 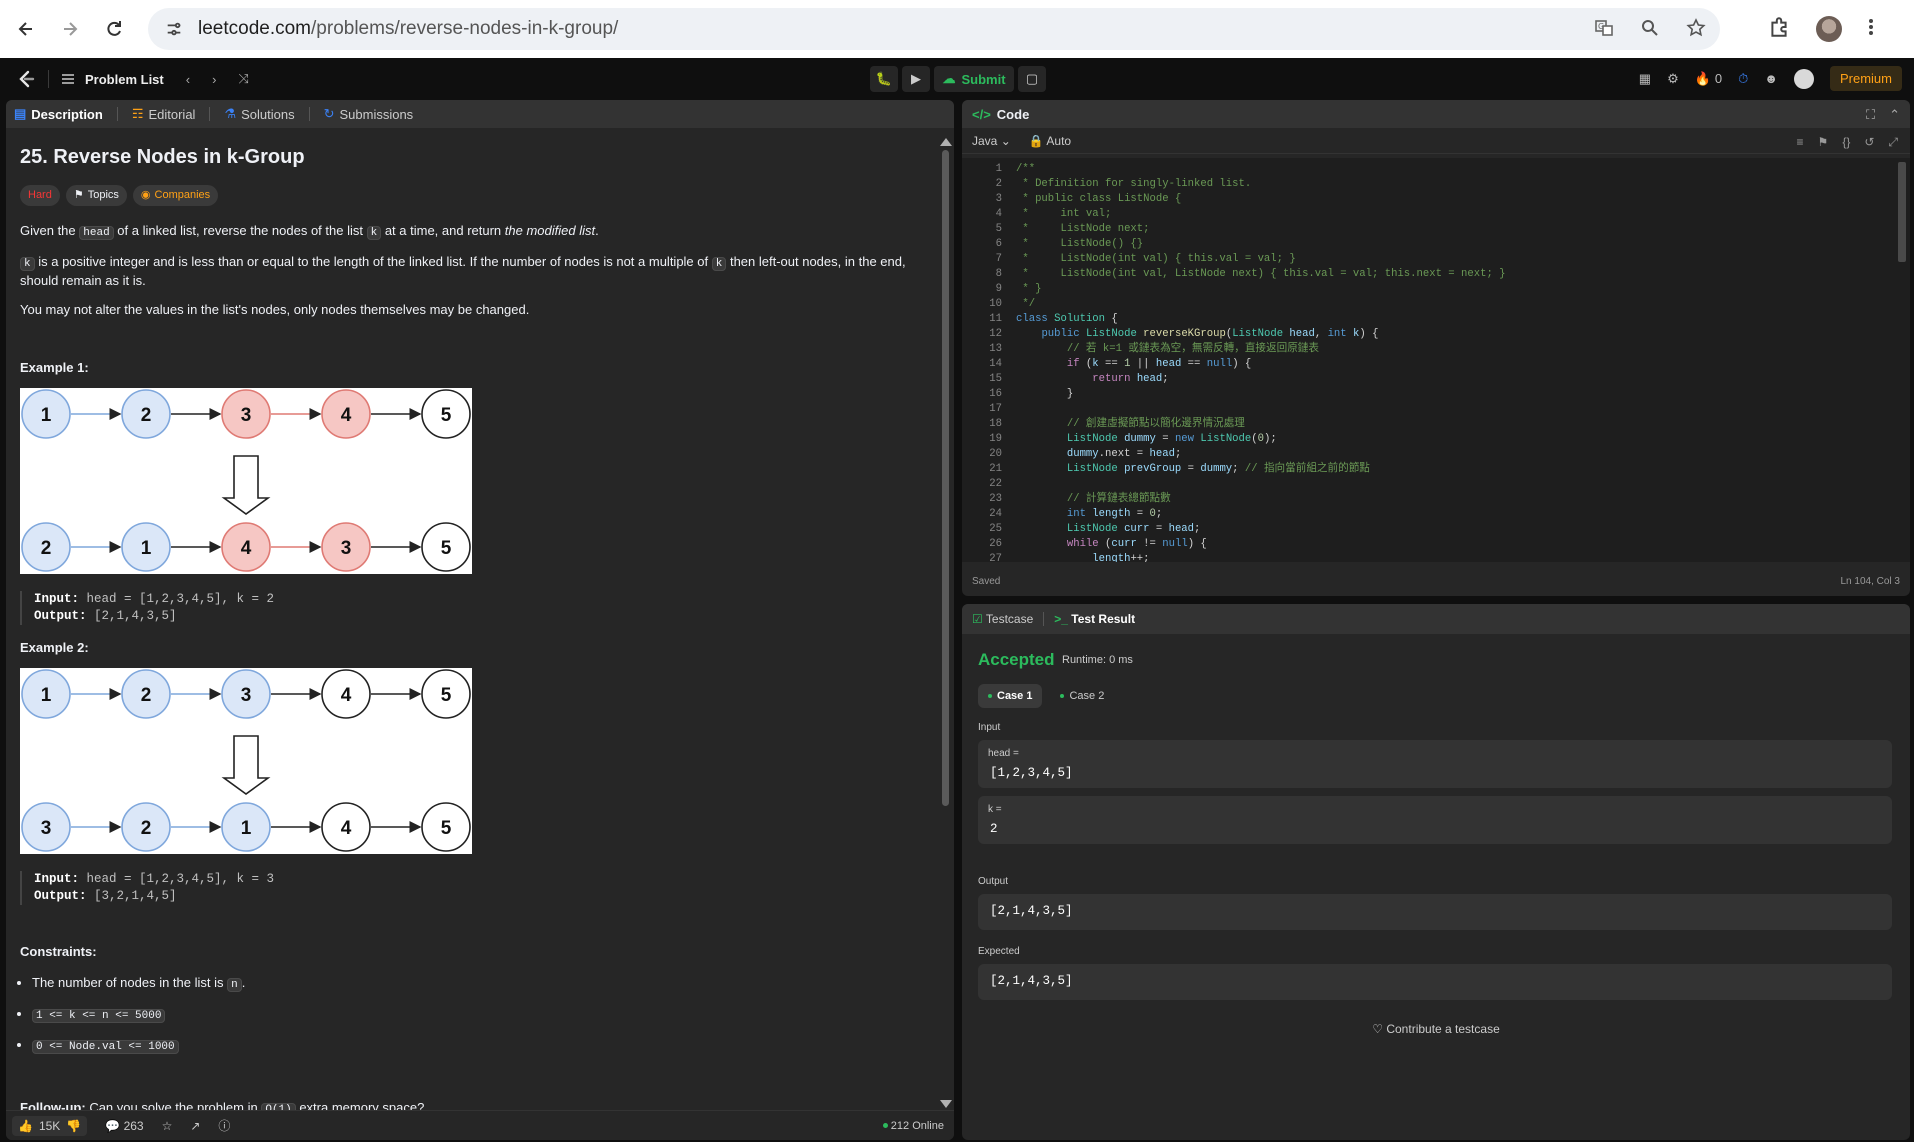 What do you see at coordinates (1436, 114) in the screenshot?
I see `code-panel-header: </> Code ⛶ ⌃` at bounding box center [1436, 114].